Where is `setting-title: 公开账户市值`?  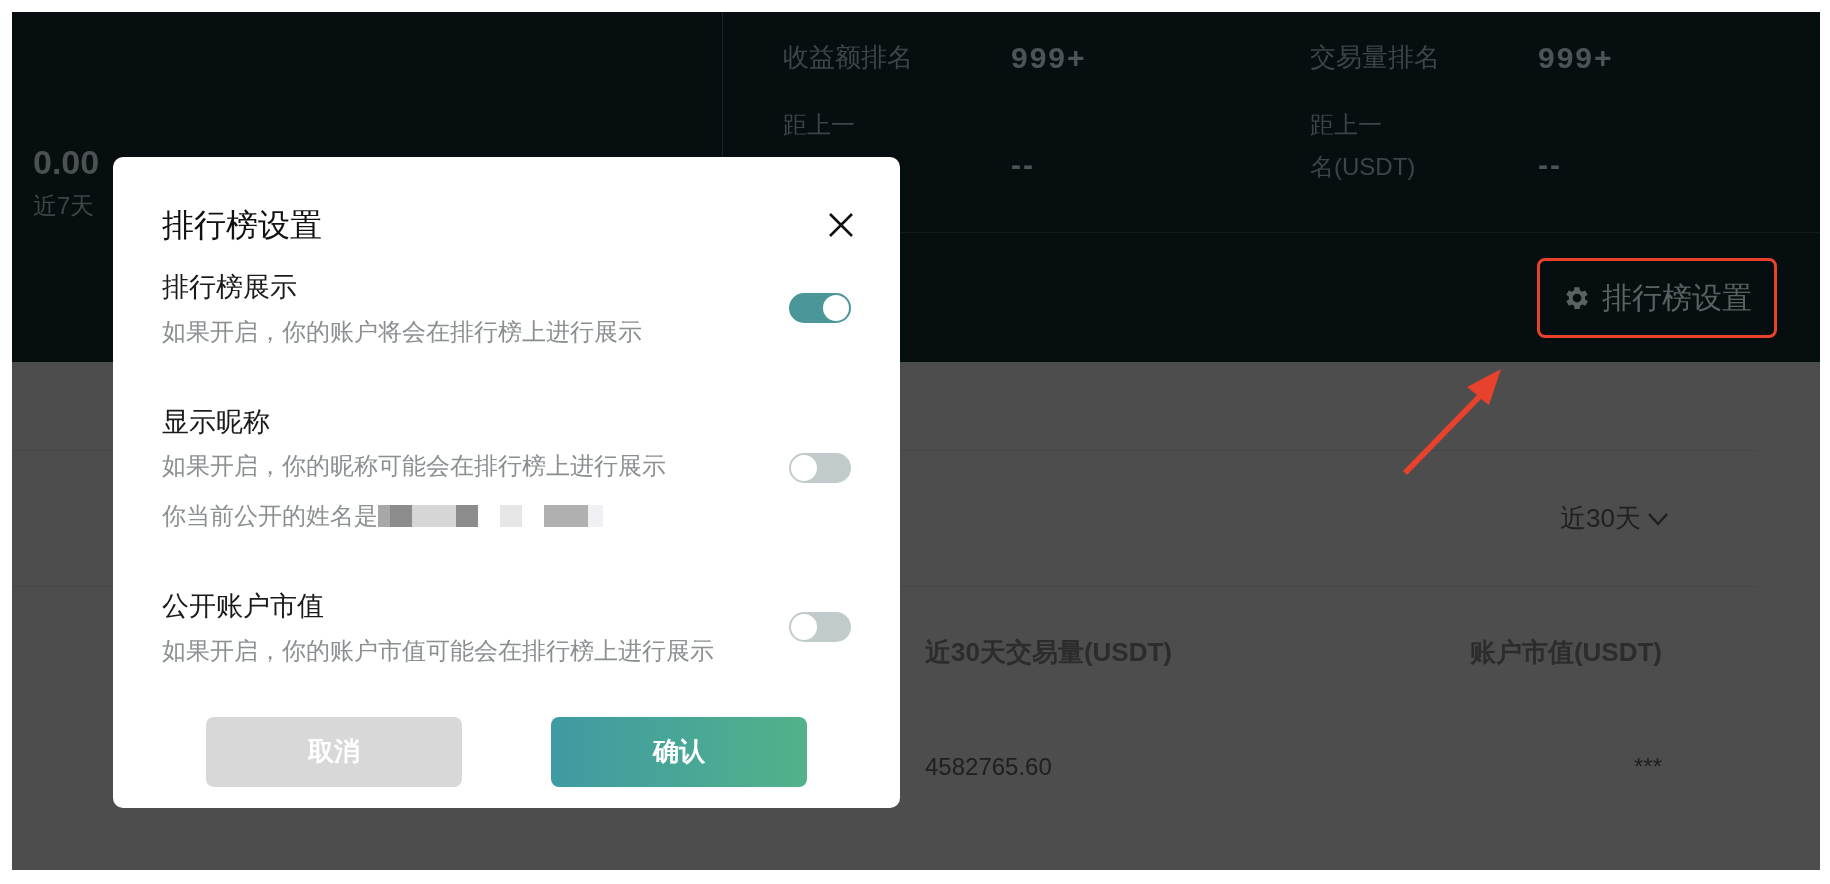 setting-title: 公开账户市值 is located at coordinates (243, 606).